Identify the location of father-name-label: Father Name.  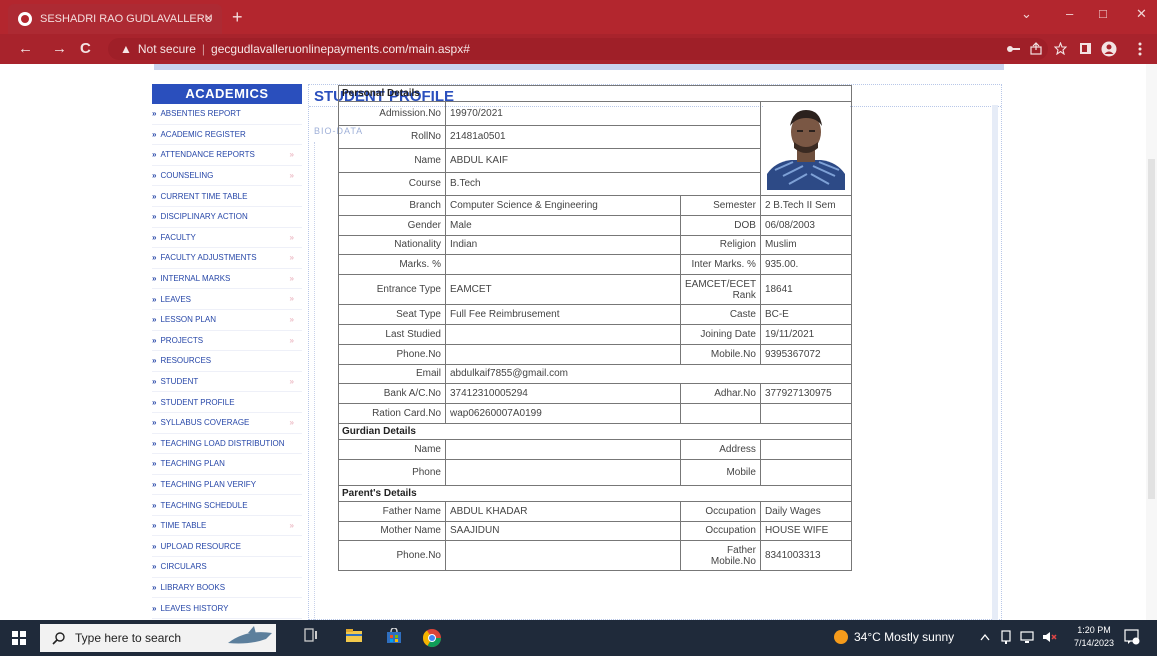
(392, 511).